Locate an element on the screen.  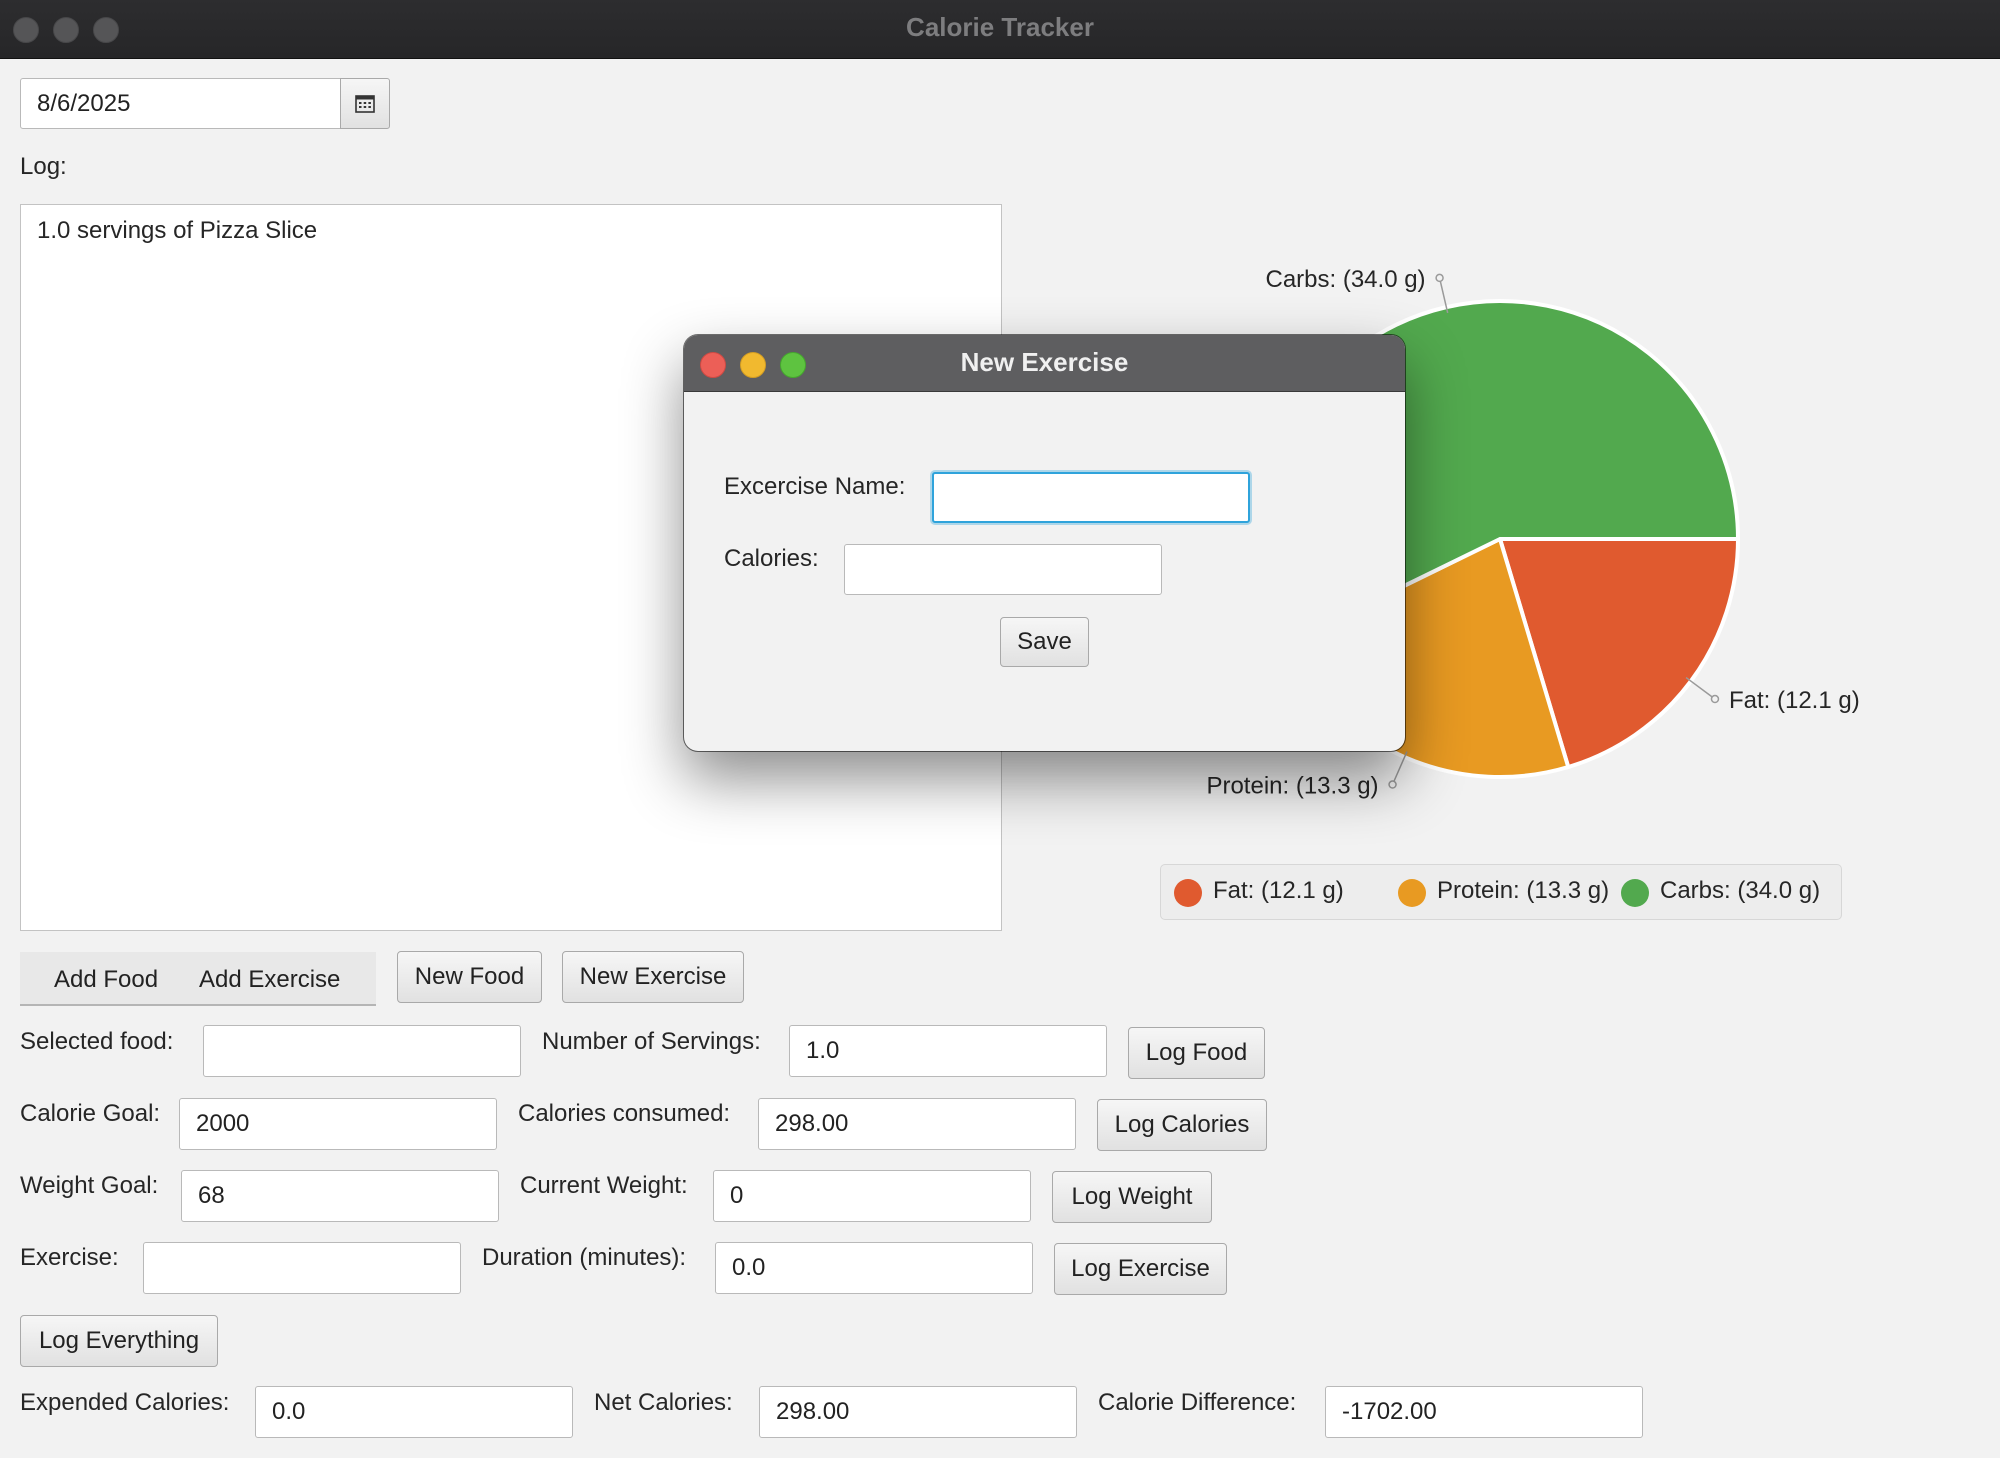
log-weight-button: Log Weight is located at coordinates (1132, 1197).